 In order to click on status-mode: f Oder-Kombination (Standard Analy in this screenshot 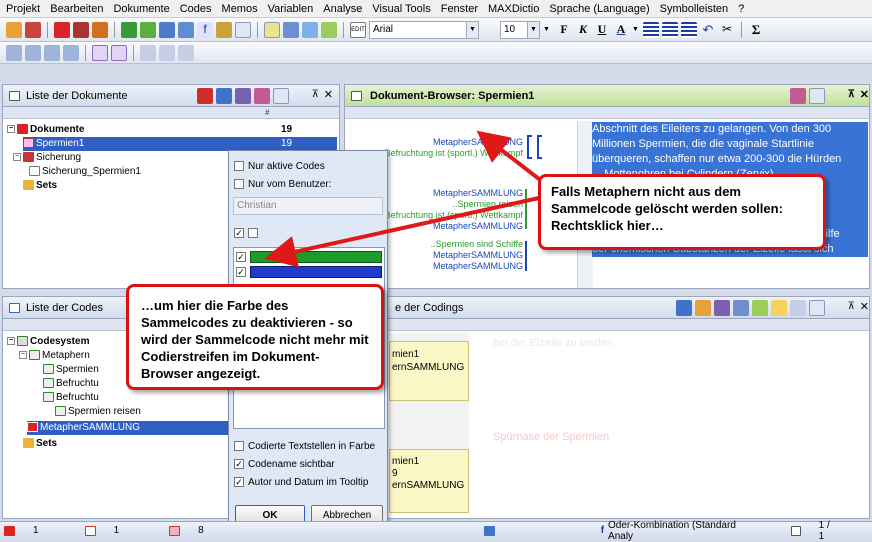, I will do `click(668, 530)`.